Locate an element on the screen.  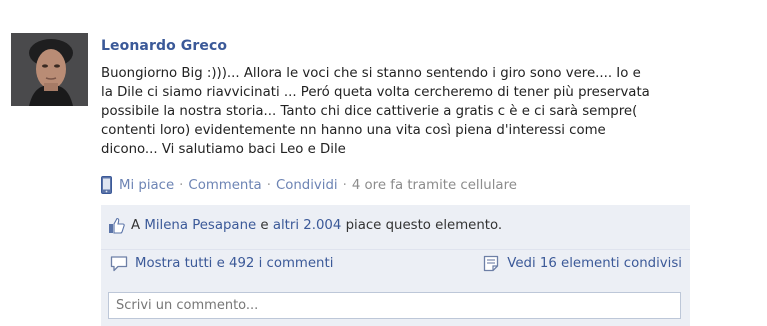
shared-items: Vedi 16 elementi condivisi is located at coordinates (582, 263).